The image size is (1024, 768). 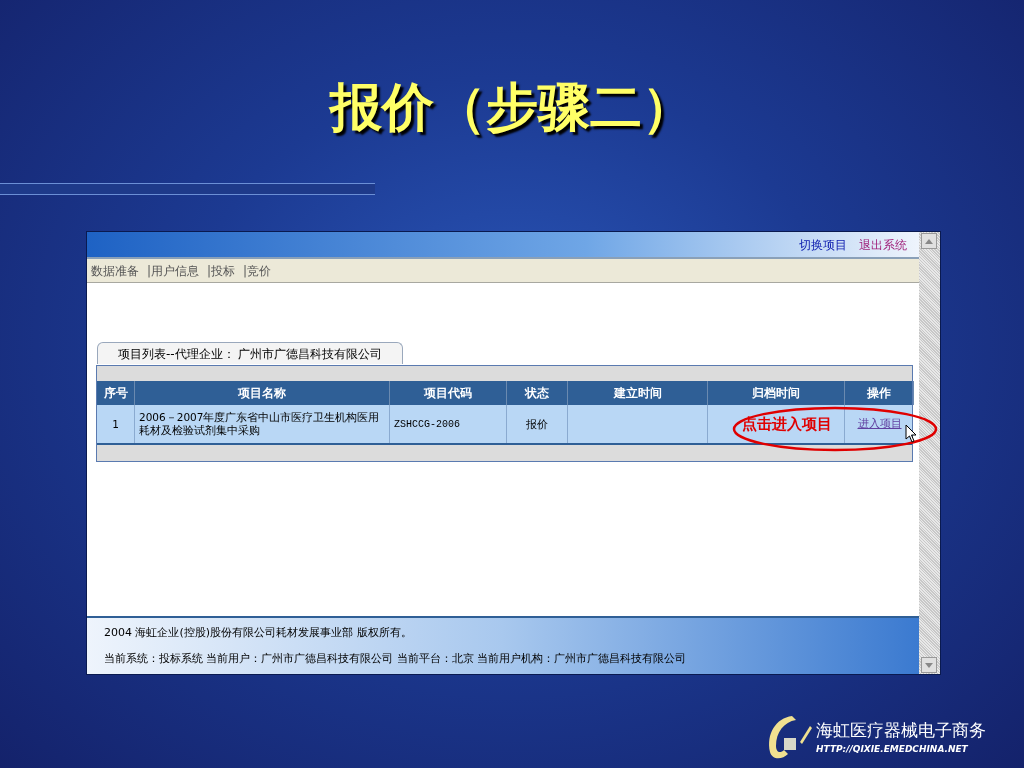 What do you see at coordinates (512, 106) in the screenshot?
I see `slide-title: 报价（步骤二）` at bounding box center [512, 106].